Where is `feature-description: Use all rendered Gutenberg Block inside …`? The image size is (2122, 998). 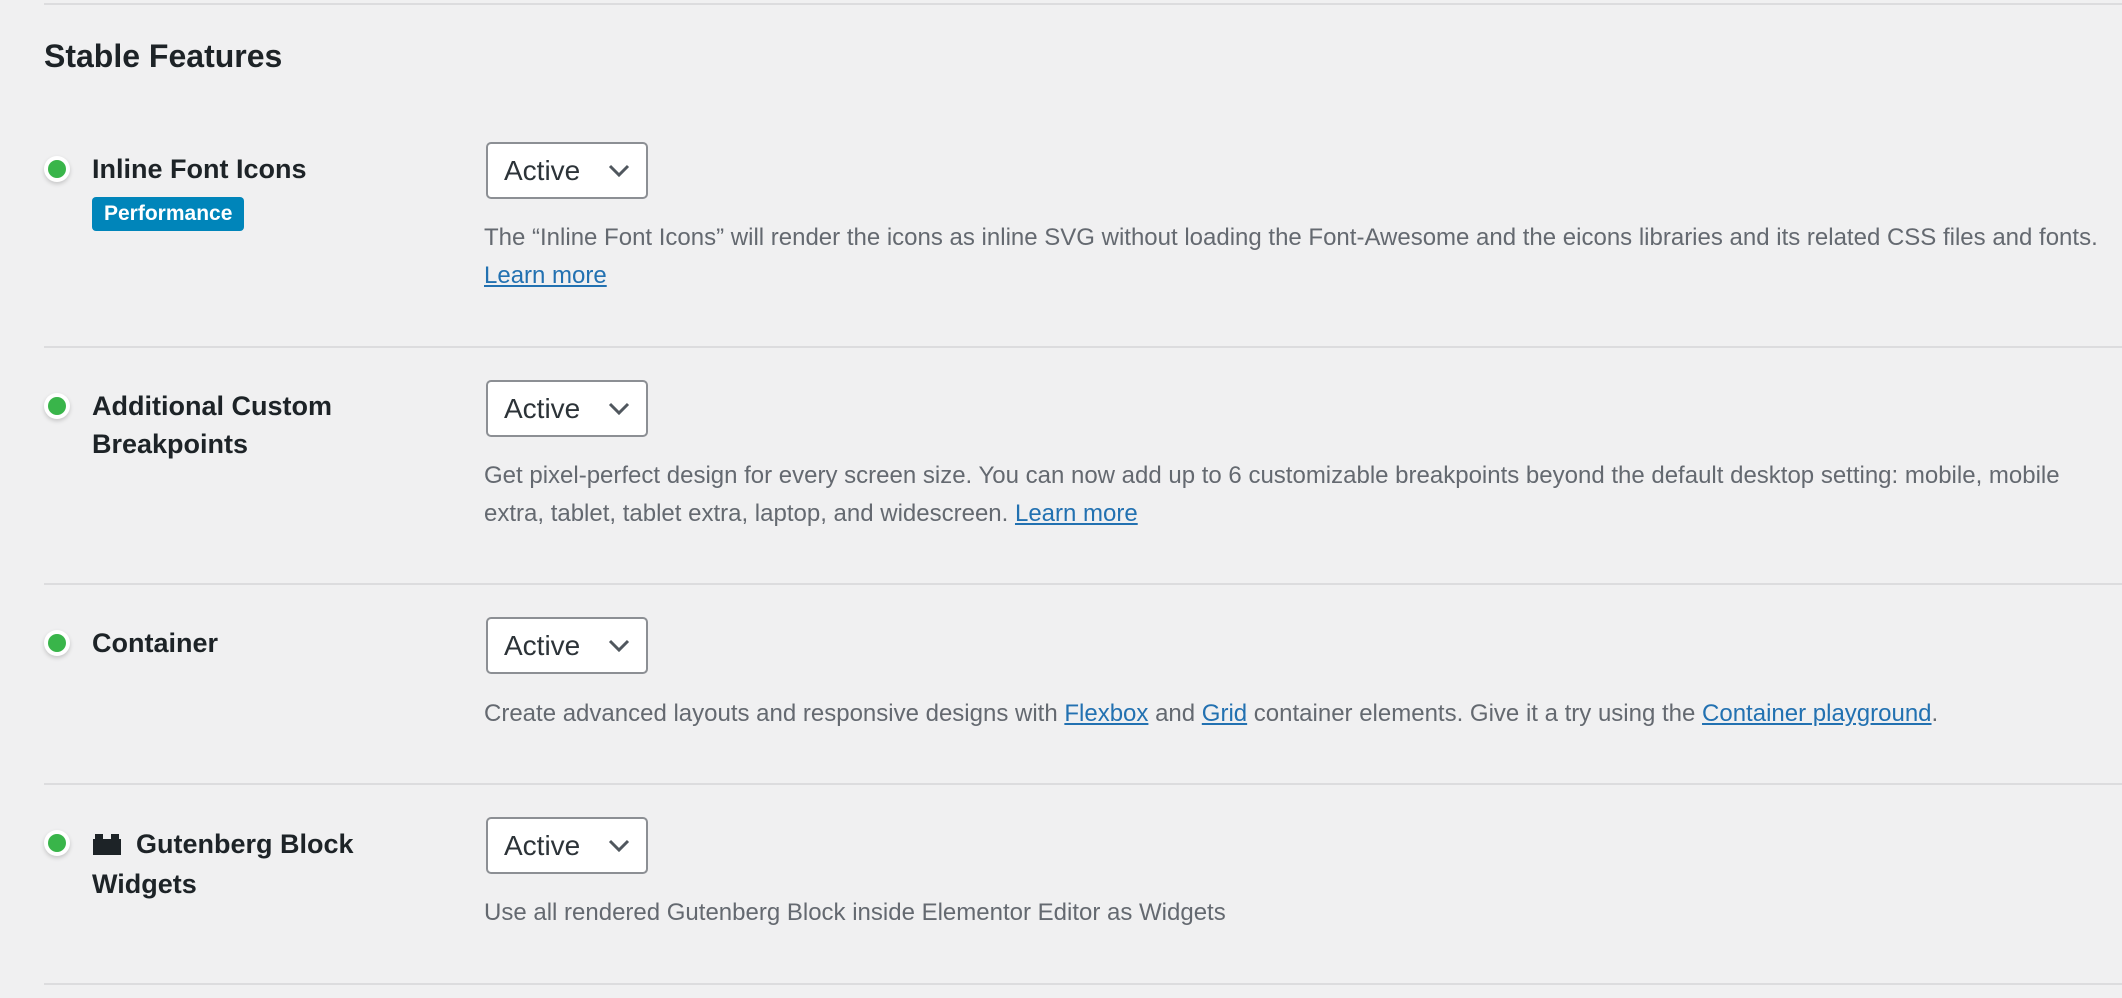
feature-description: Use all rendered Gutenberg Block inside … is located at coordinates (855, 912).